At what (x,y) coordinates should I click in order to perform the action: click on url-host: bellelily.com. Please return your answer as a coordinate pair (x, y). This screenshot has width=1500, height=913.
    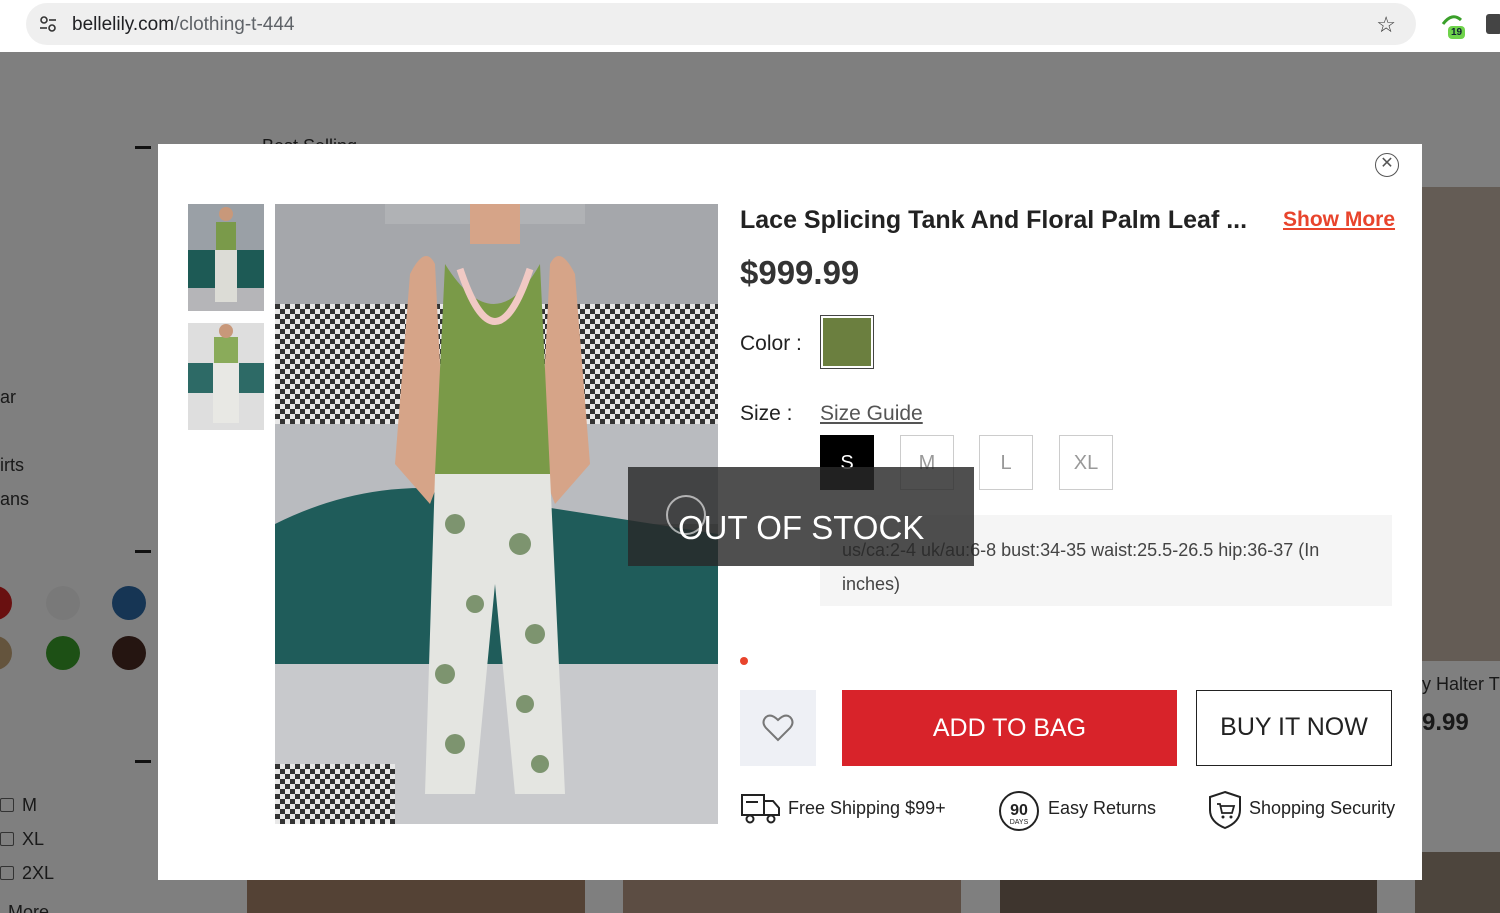
    Looking at the image, I should click on (123, 24).